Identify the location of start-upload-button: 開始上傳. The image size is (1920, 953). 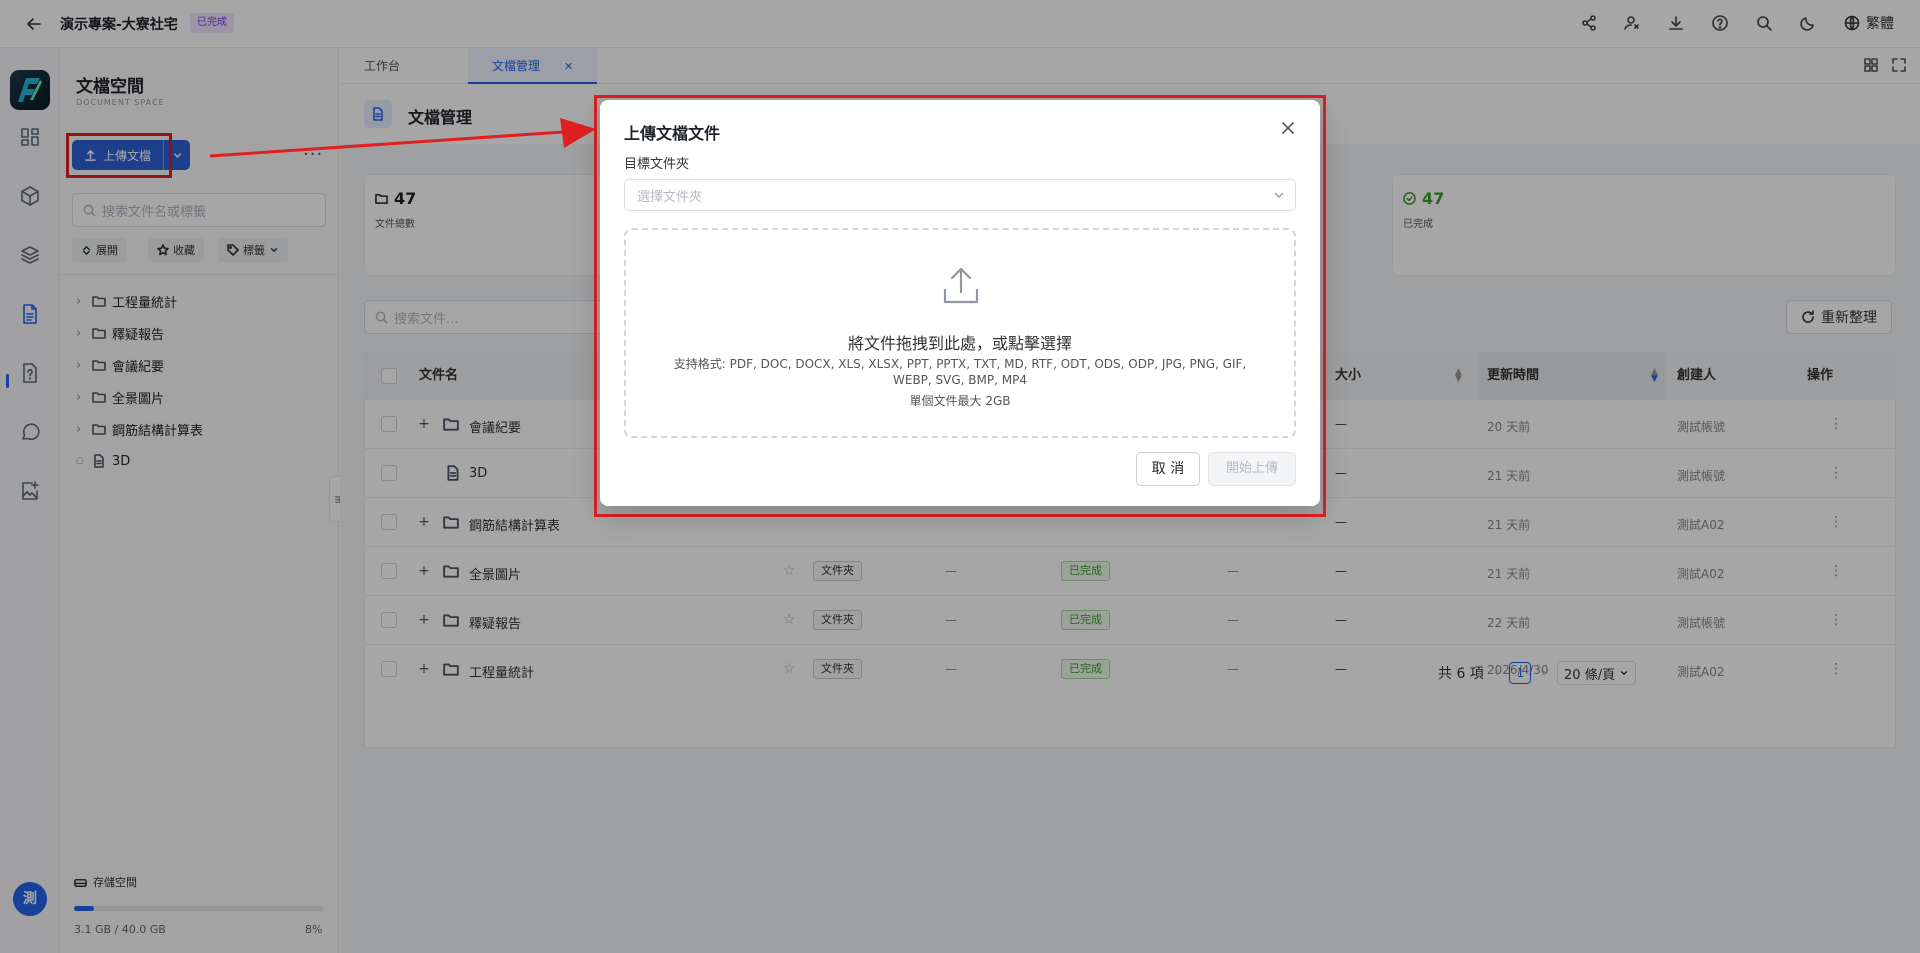
(1252, 469).